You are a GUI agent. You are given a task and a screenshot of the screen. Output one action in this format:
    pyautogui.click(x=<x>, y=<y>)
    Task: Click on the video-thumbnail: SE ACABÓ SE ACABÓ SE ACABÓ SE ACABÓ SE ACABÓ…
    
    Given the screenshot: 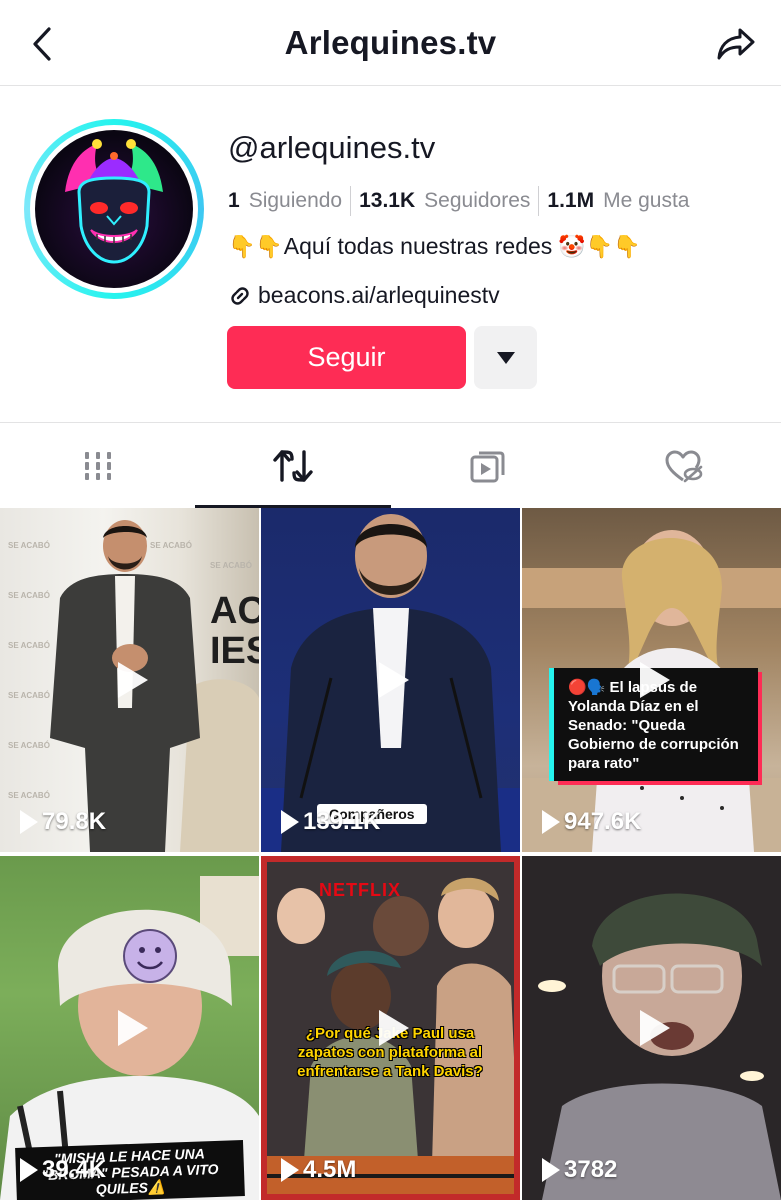 What is the action you would take?
    pyautogui.click(x=129, y=680)
    